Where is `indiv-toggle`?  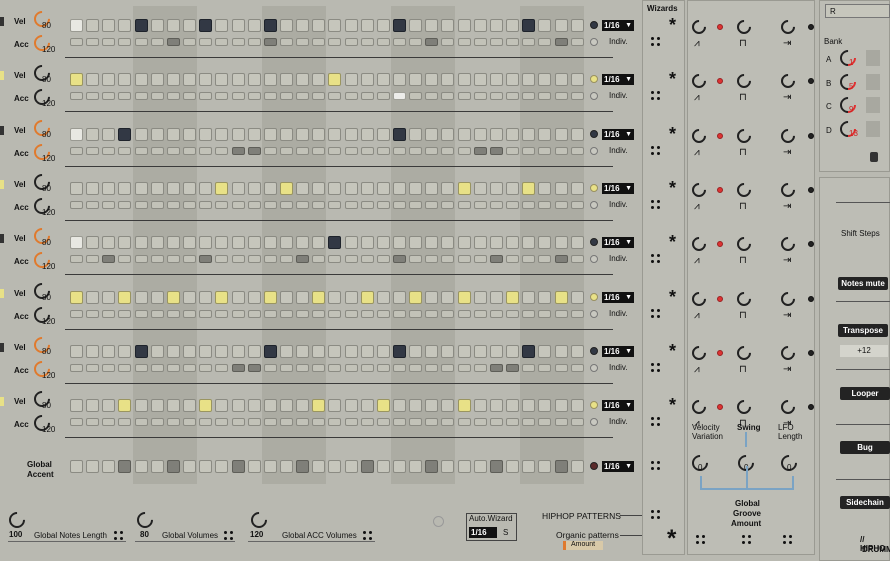
indiv-toggle is located at coordinates (594, 204).